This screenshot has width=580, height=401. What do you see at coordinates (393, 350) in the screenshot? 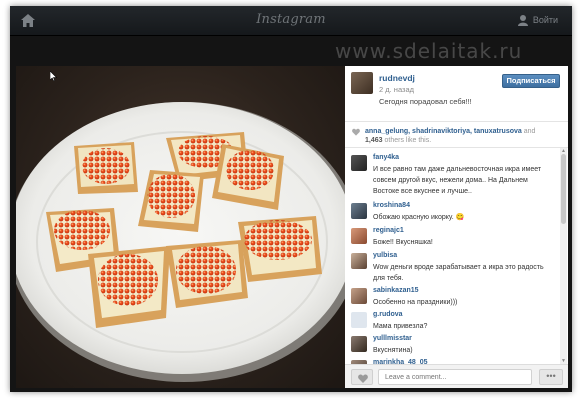
I see `comment-text: Вкуснятина)` at bounding box center [393, 350].